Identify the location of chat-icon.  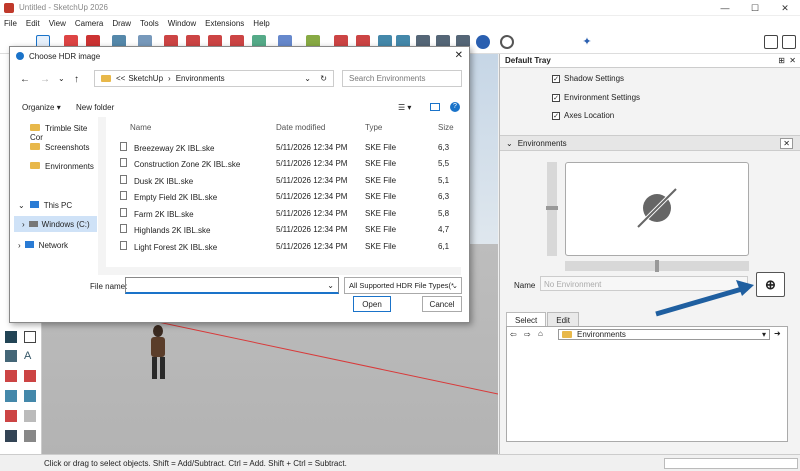
(483, 42).